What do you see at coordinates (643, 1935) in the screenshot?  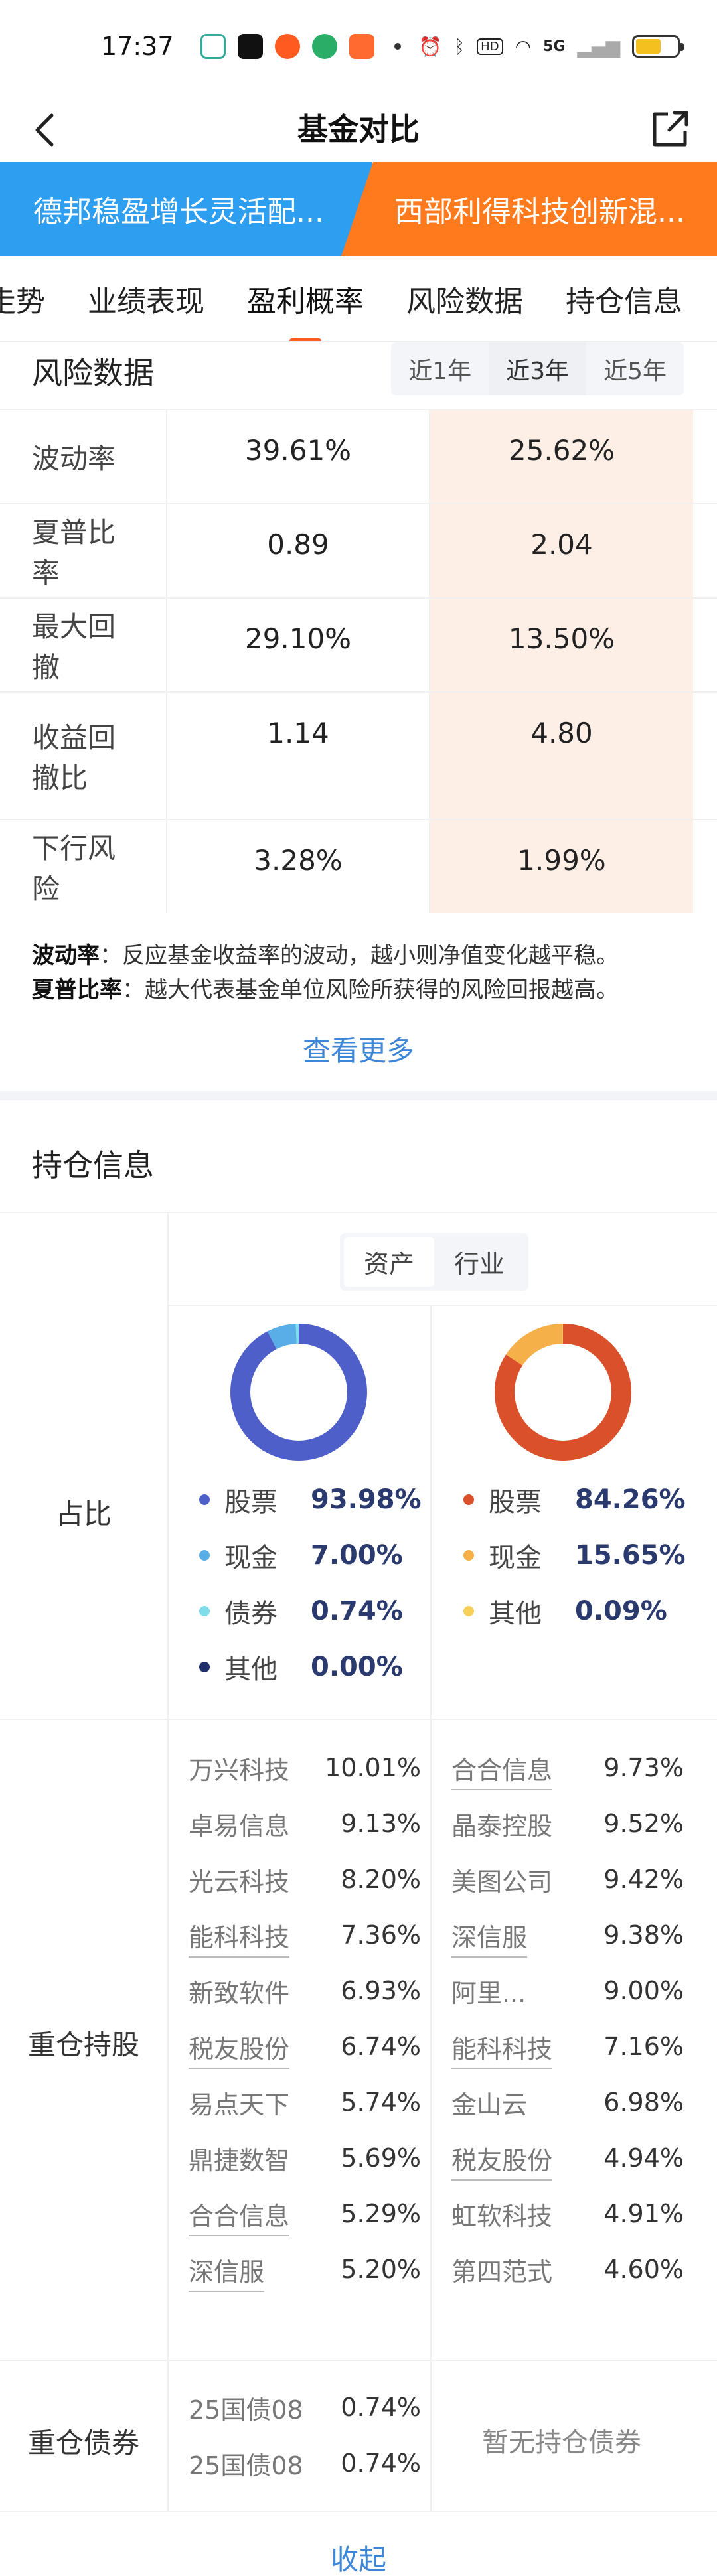 I see `holding-percent: 9.38%` at bounding box center [643, 1935].